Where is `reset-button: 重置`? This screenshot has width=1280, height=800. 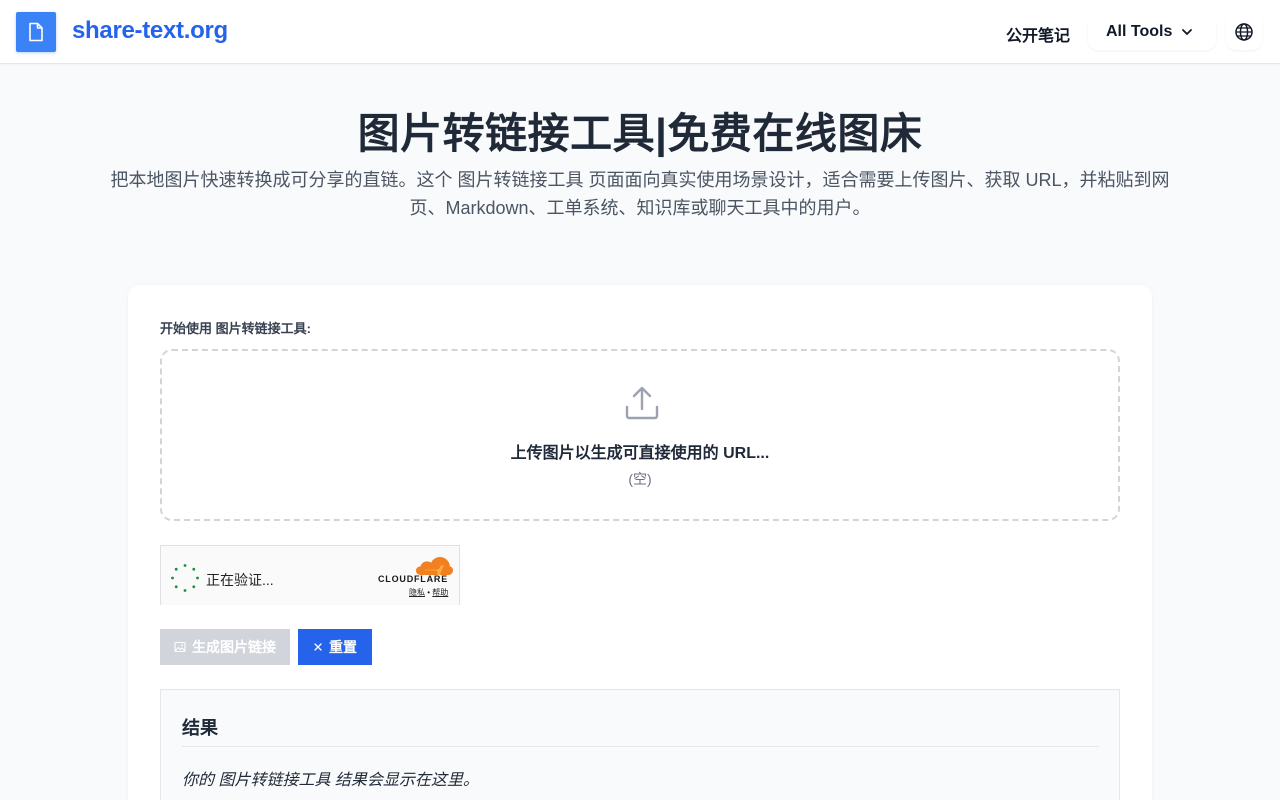
reset-button: 重置 is located at coordinates (335, 647).